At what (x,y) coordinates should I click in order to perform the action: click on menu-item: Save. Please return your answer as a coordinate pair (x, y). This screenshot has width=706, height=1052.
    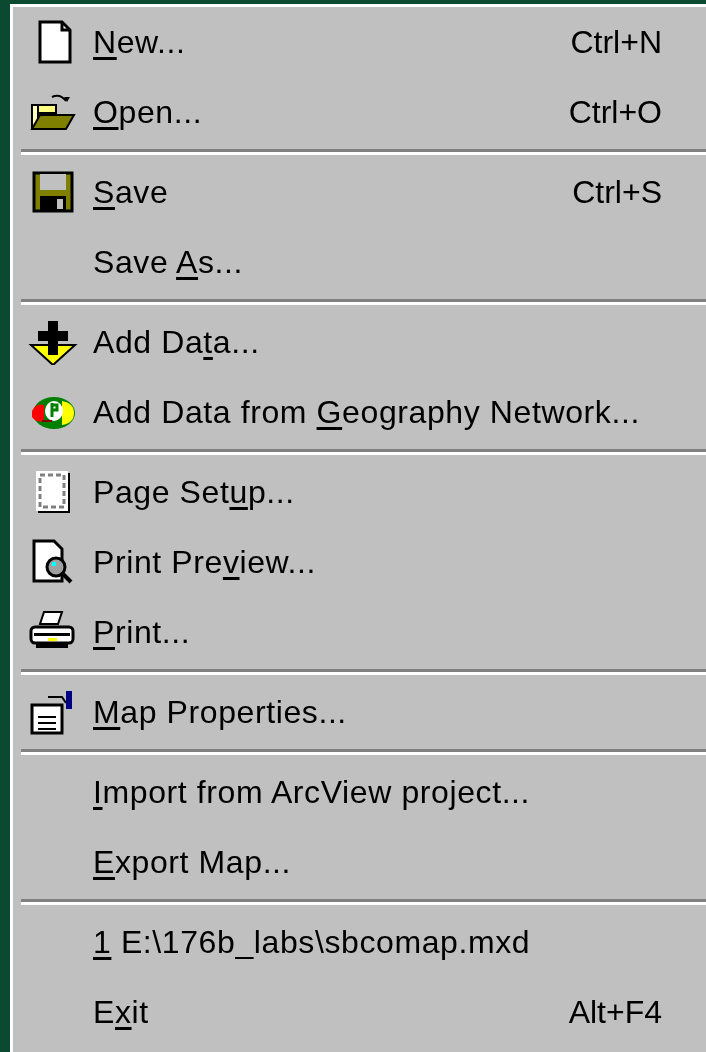
    Looking at the image, I should click on (333, 192).